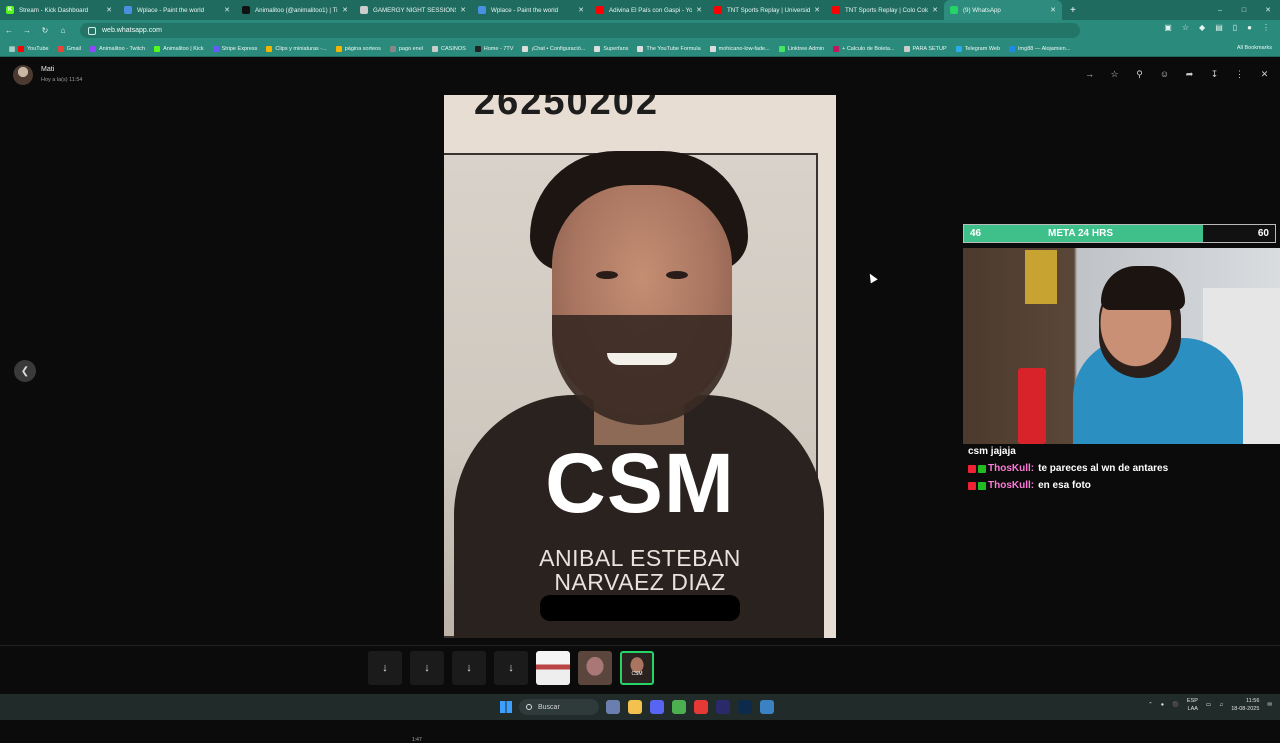 The height and width of the screenshot is (743, 1280). I want to click on more-options-icon: ⋮, so click(1239, 74).